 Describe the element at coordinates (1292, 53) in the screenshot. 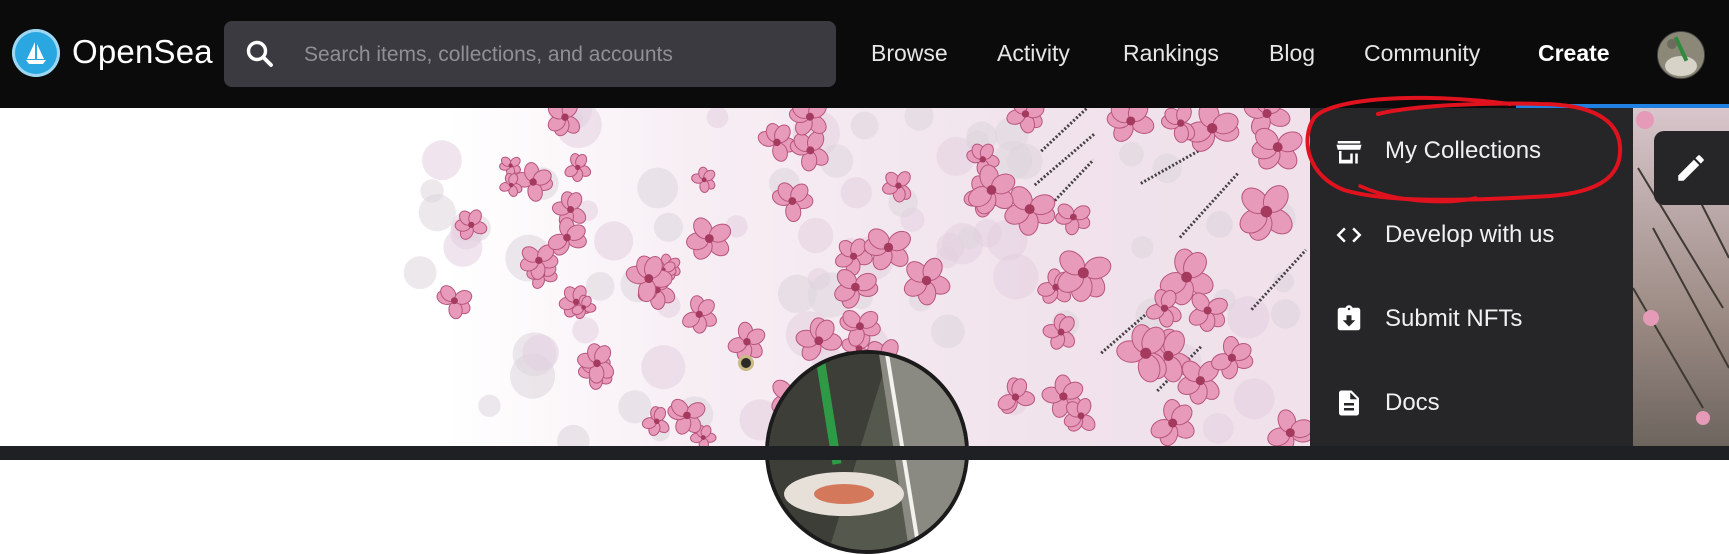

I see `nav-blog: Blog` at that location.